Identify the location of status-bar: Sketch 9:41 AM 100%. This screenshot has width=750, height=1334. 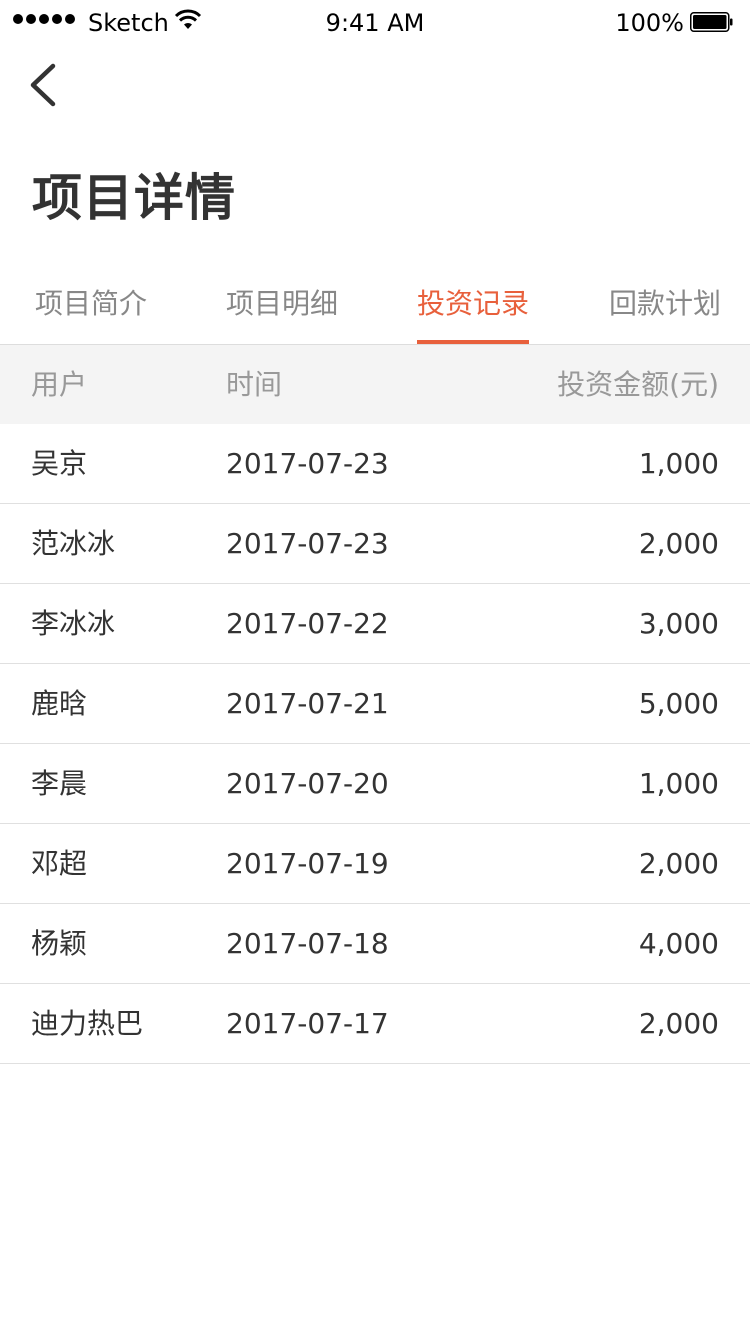
(375, 22).